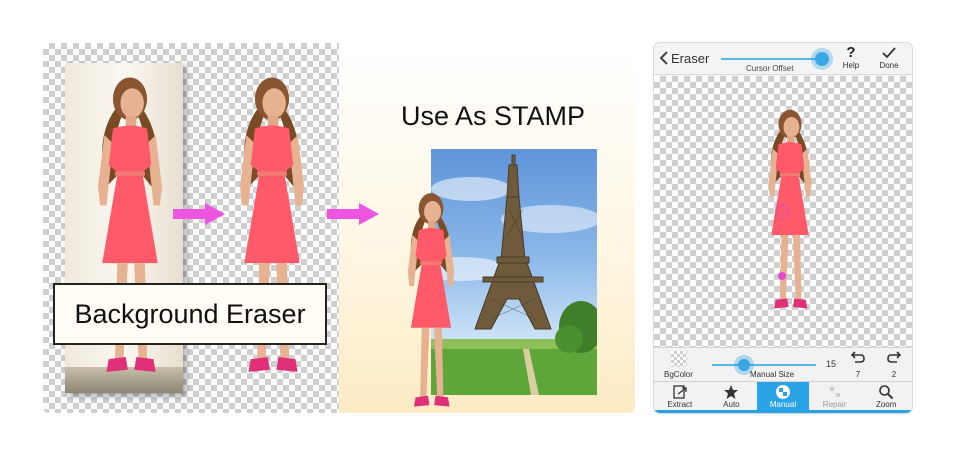 Image resolution: width=976 pixels, height=457 pixels. What do you see at coordinates (894, 374) in the screenshot?
I see `redo-count: 2` at bounding box center [894, 374].